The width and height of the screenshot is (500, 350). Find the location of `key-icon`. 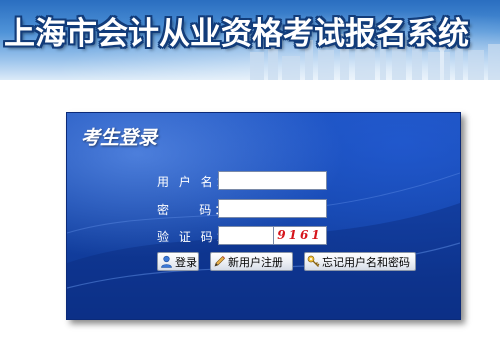

key-icon is located at coordinates (313, 261).